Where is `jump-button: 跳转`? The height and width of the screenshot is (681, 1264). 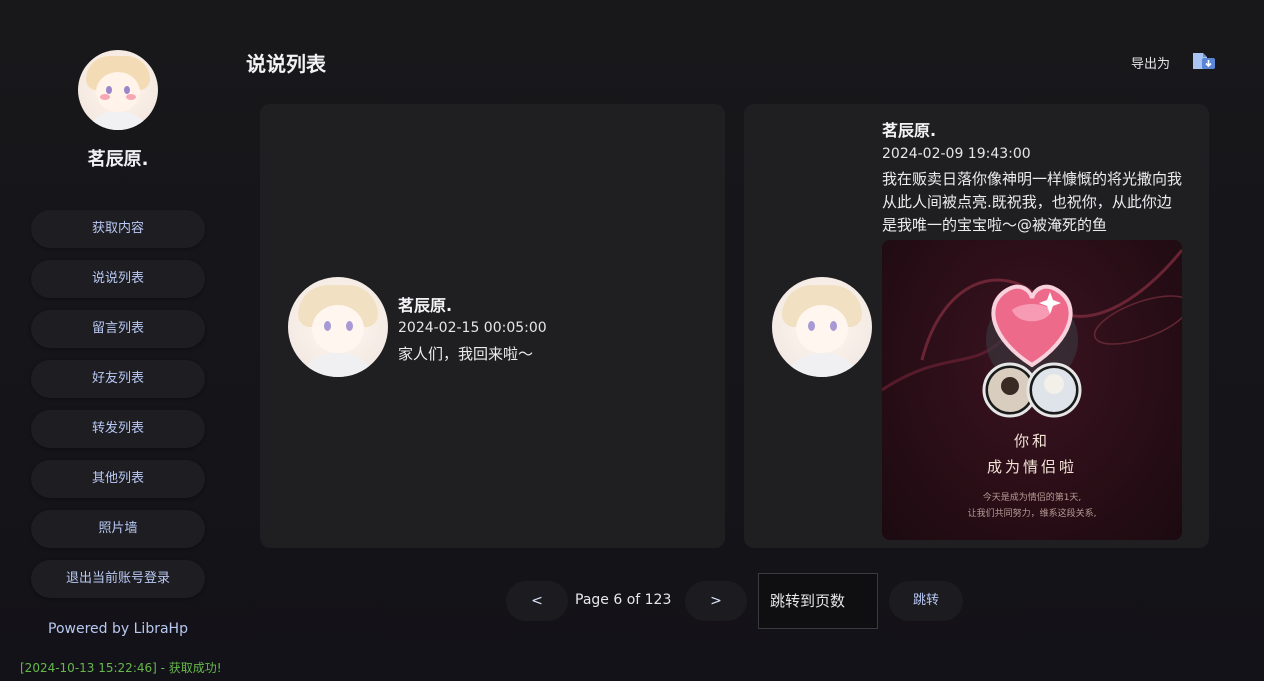 jump-button: 跳转 is located at coordinates (926, 601).